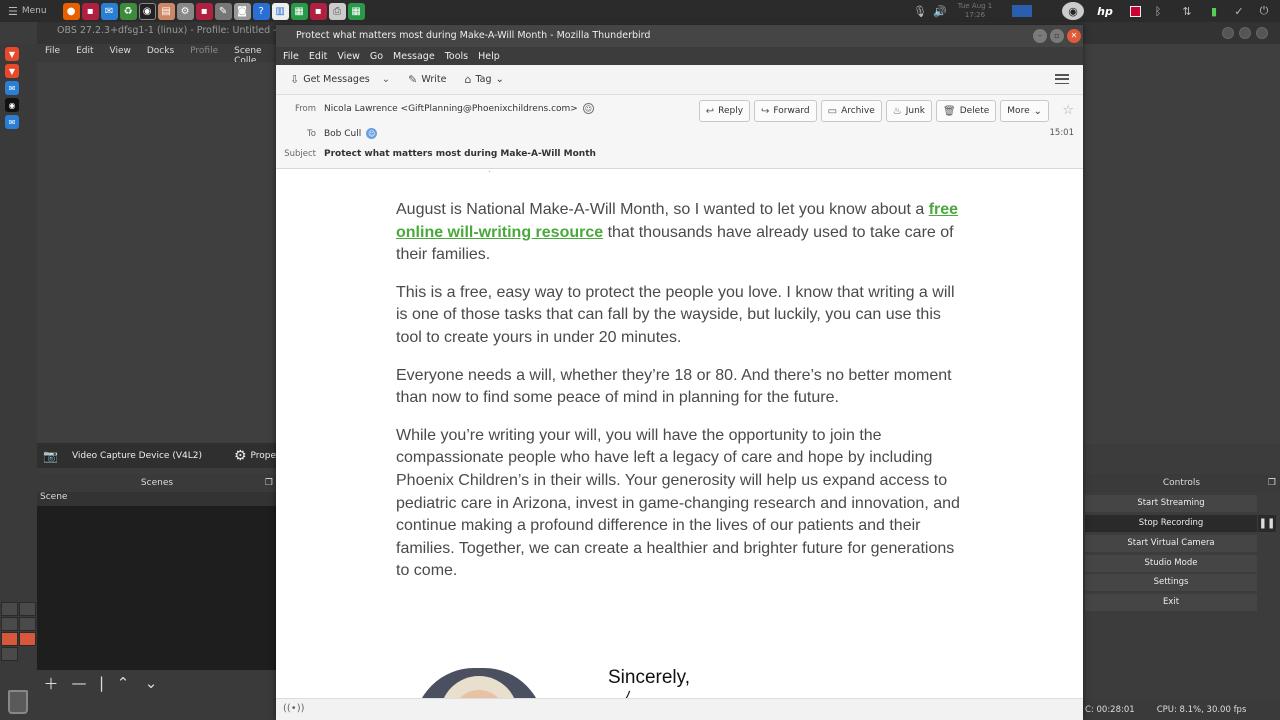 The width and height of the screenshot is (1280, 720). I want to click on obs-minimize-icon, so click(1228, 33).